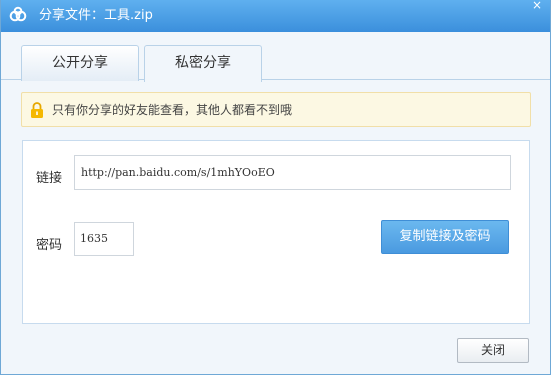  What do you see at coordinates (37, 110) in the screenshot?
I see `lock-icon` at bounding box center [37, 110].